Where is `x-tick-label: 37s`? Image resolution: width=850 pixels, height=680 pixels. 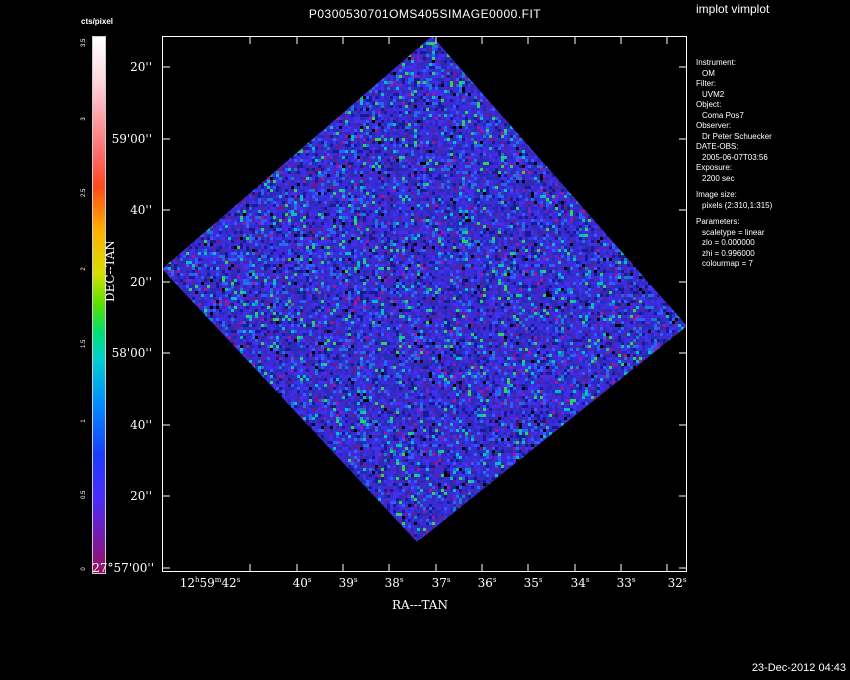 x-tick-label: 37s is located at coordinates (441, 583).